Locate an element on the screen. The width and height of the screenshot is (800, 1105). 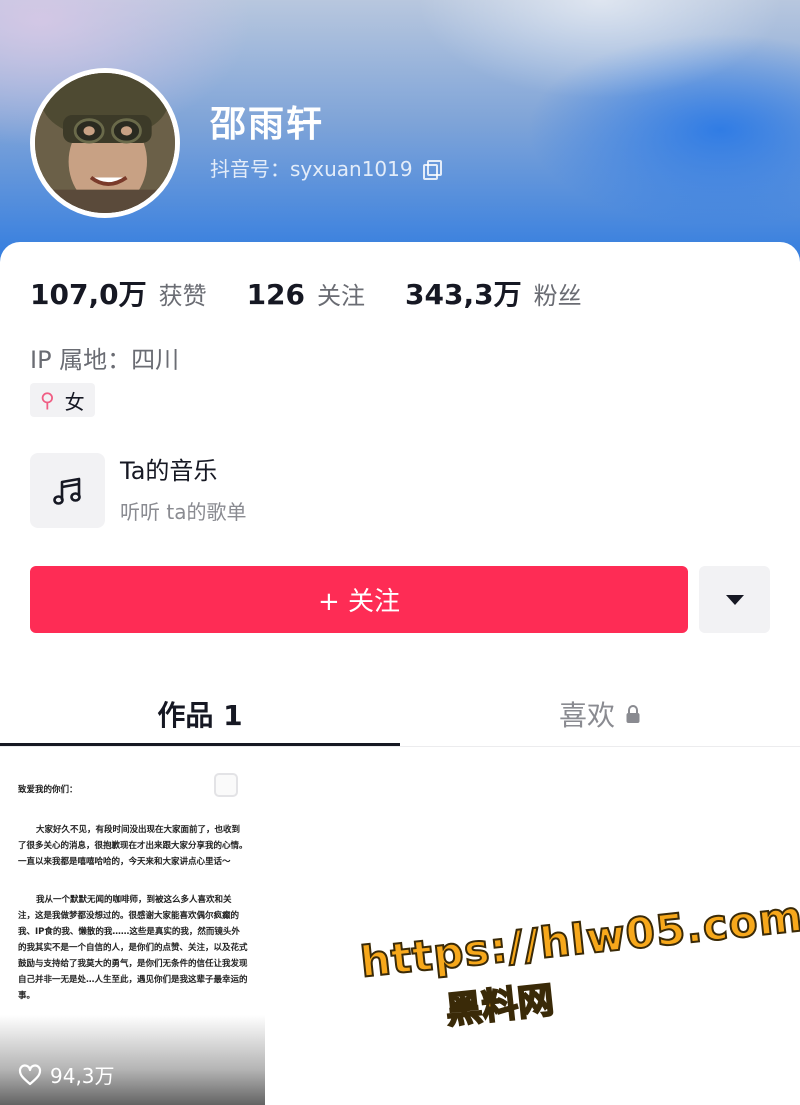
copy-icon is located at coordinates (432, 169).